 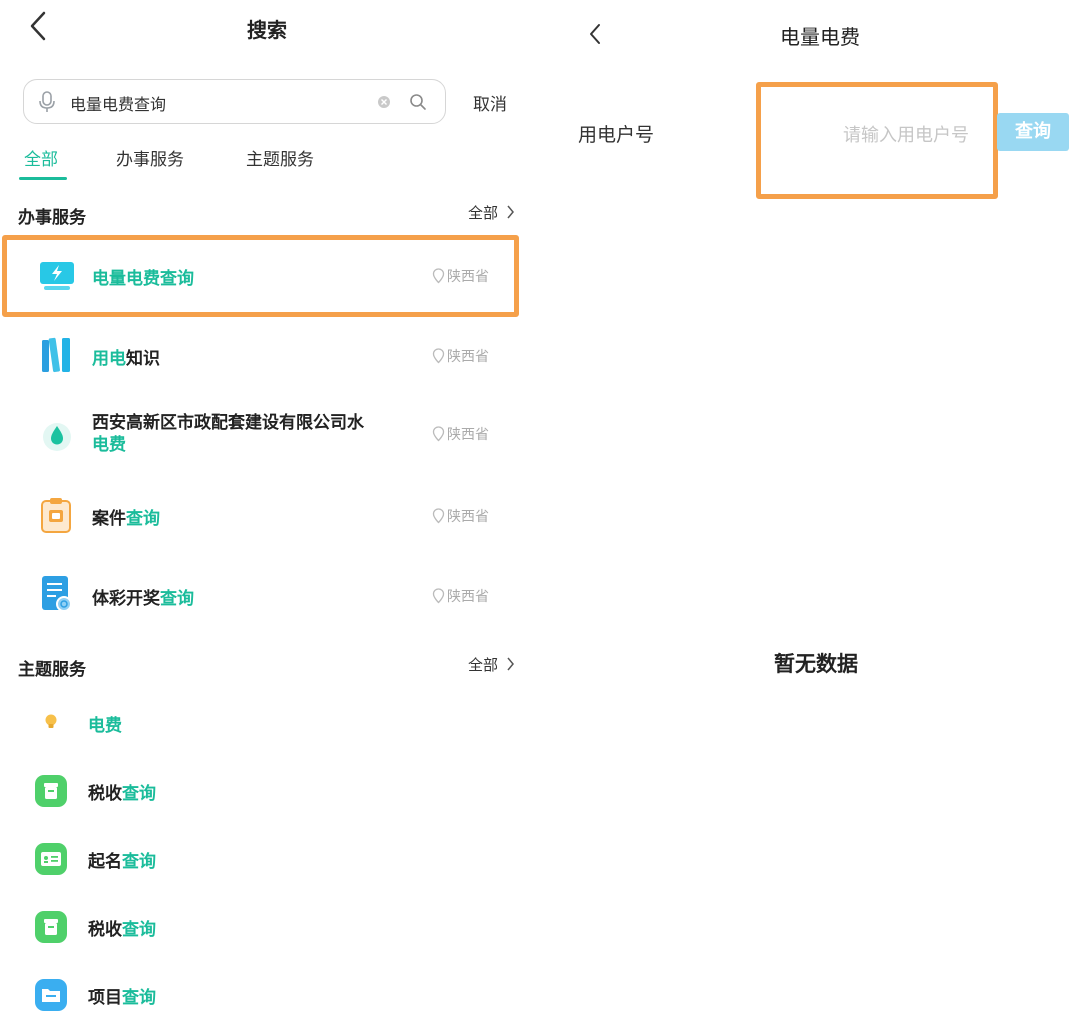 What do you see at coordinates (265, 516) in the screenshot?
I see `list-item: 案件查询 陕西省` at bounding box center [265, 516].